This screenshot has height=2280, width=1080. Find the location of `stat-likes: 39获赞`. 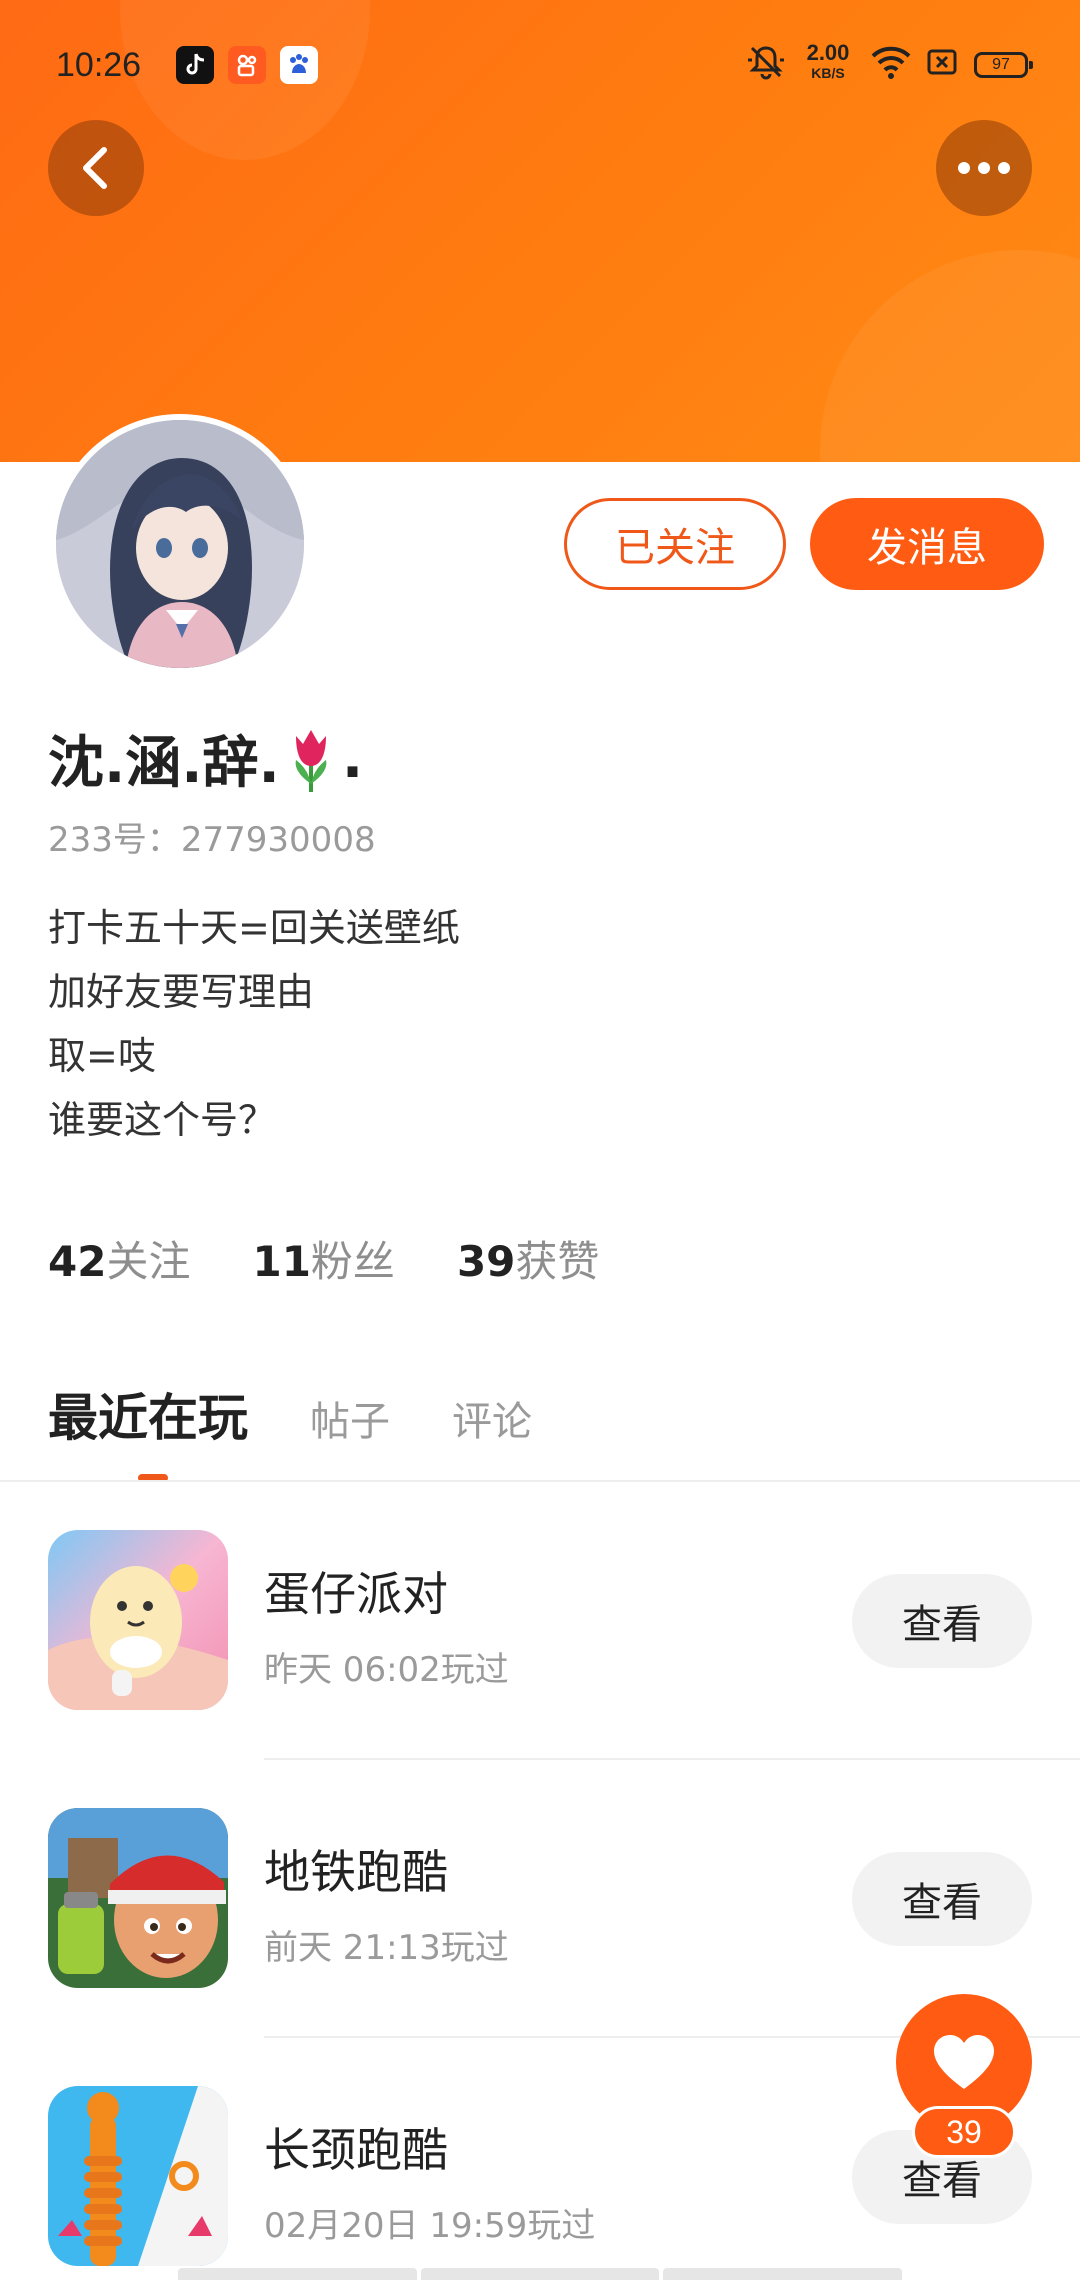

stat-likes: 39获赞 is located at coordinates (528, 1258).